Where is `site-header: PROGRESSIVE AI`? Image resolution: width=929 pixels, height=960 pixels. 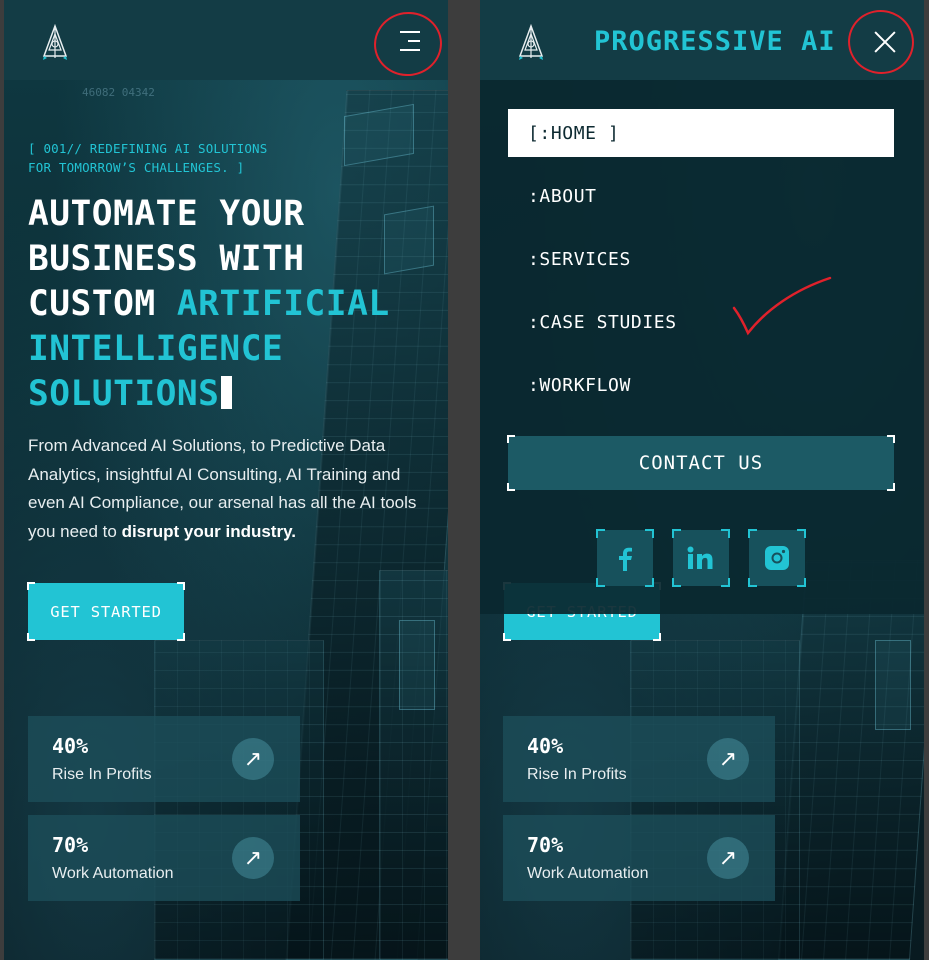
site-header: PROGRESSIVE AI is located at coordinates (702, 40).